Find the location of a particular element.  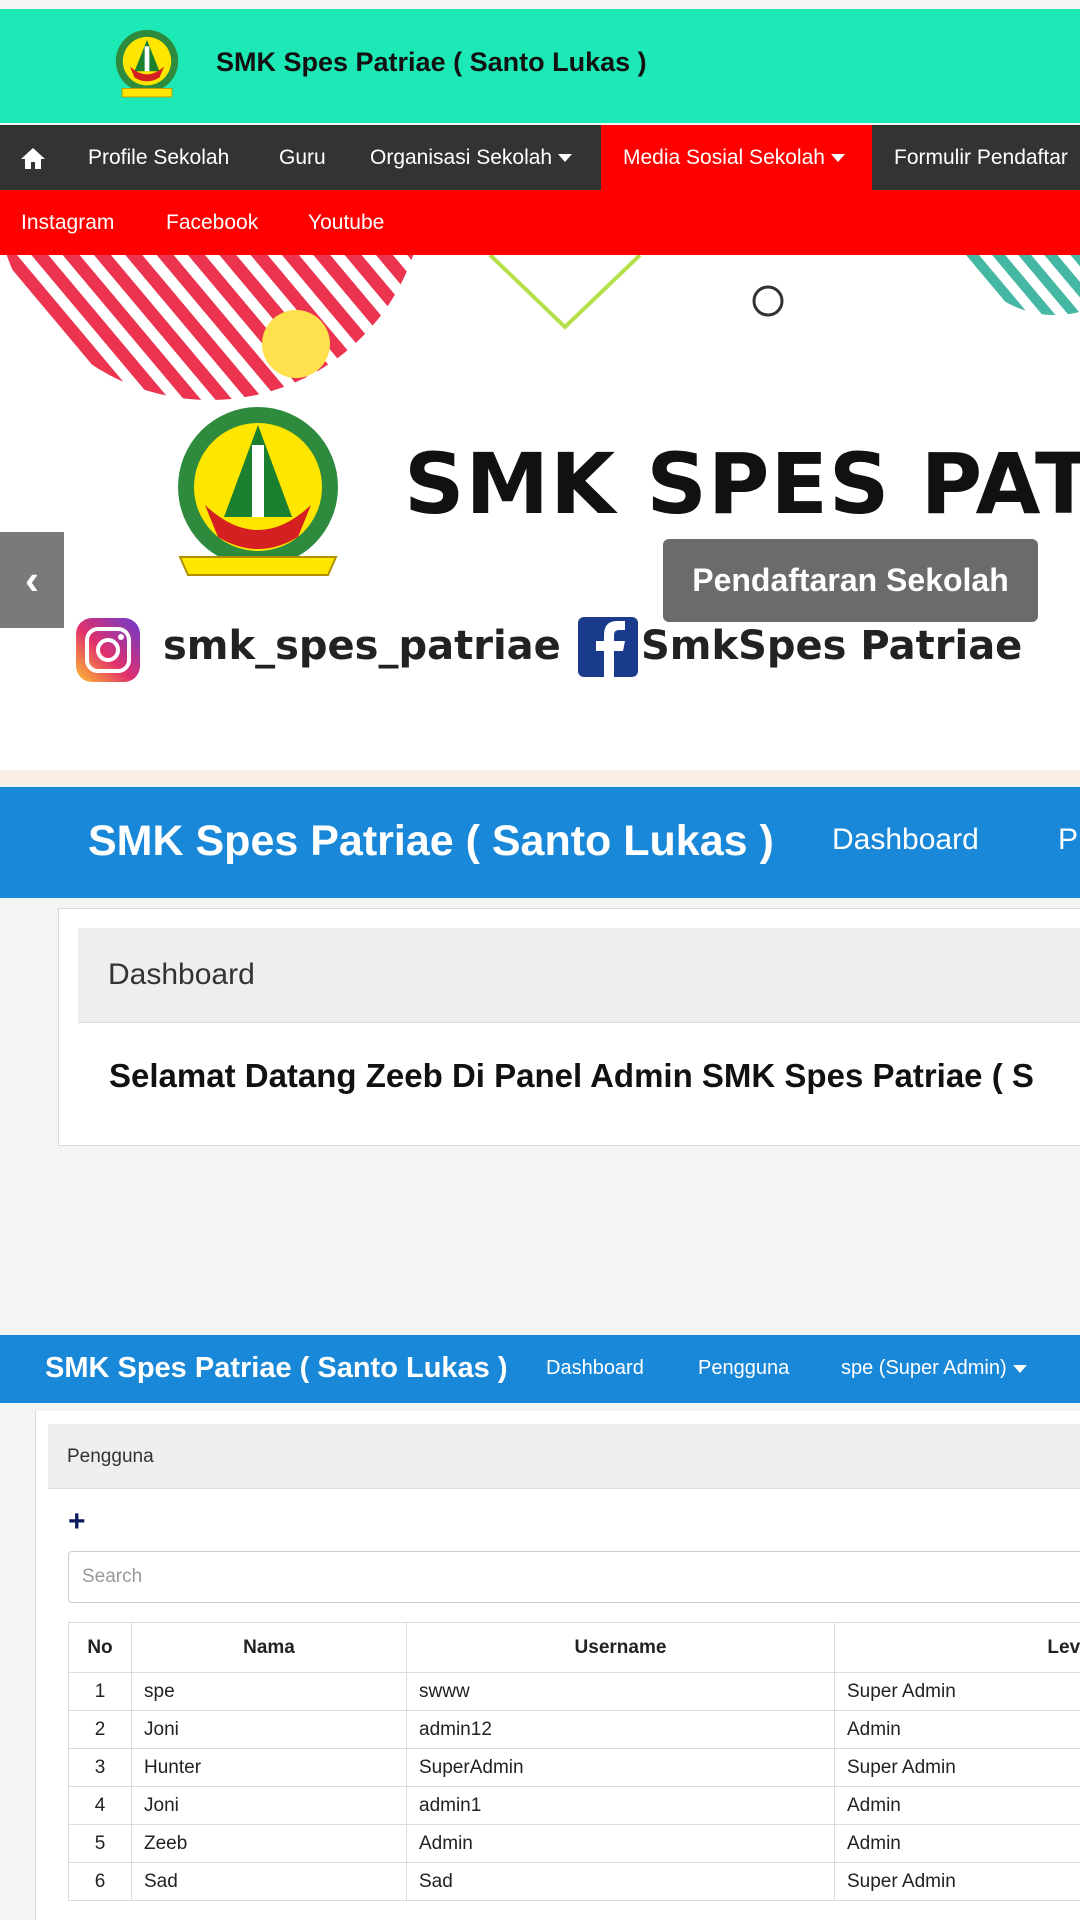

column-header-no: No is located at coordinates (100, 1647).